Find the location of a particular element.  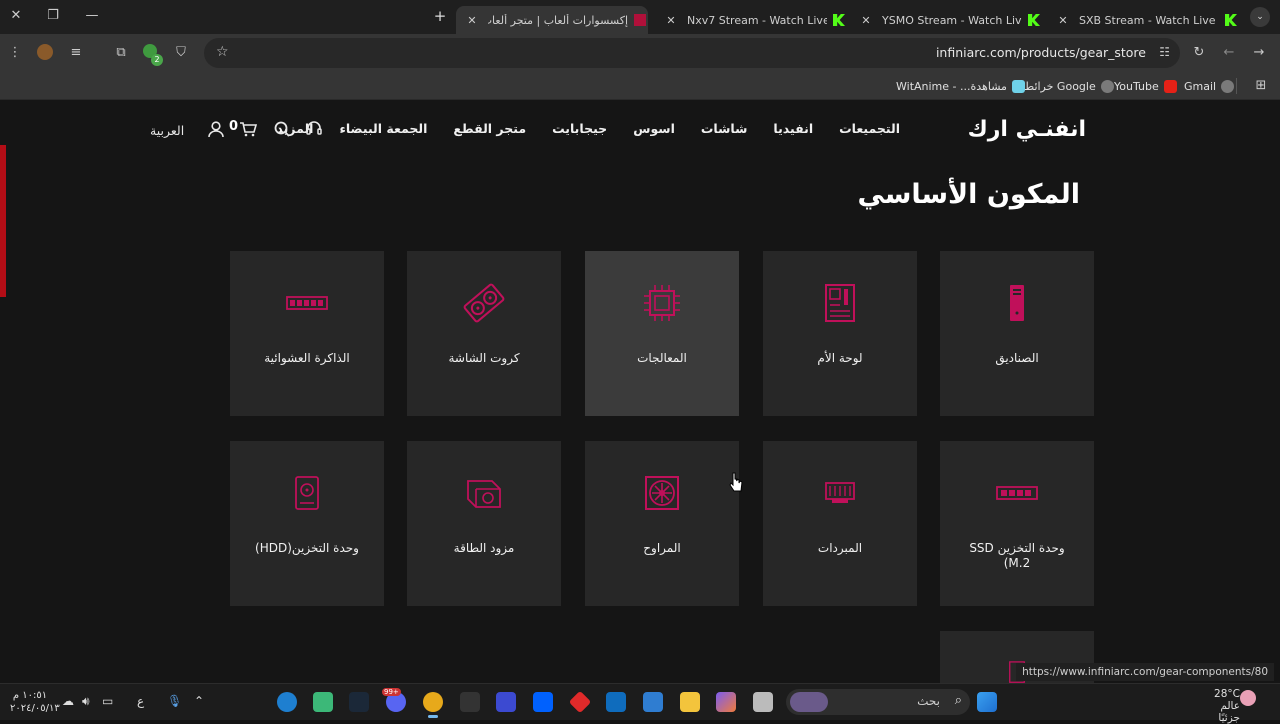

forward-icon: → is located at coordinates (1259, 53).